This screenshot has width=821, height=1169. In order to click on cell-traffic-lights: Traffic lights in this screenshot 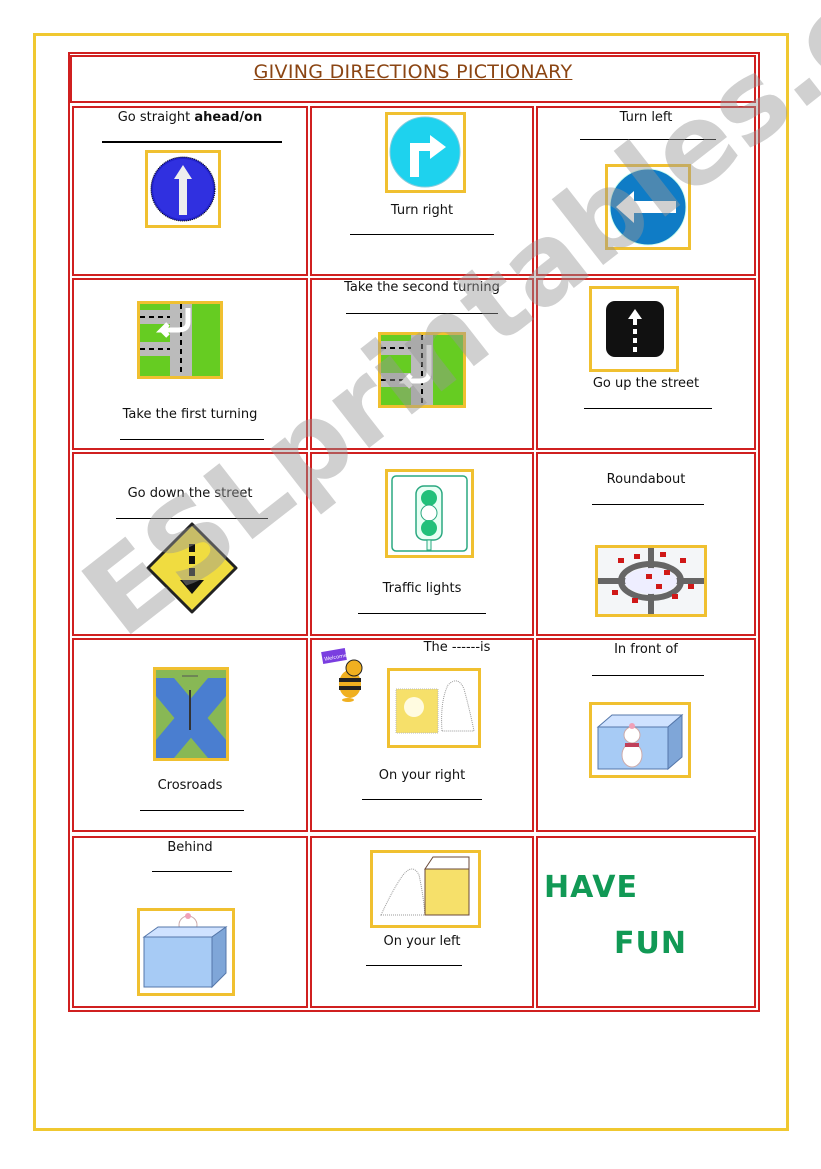, I will do `click(422, 544)`.